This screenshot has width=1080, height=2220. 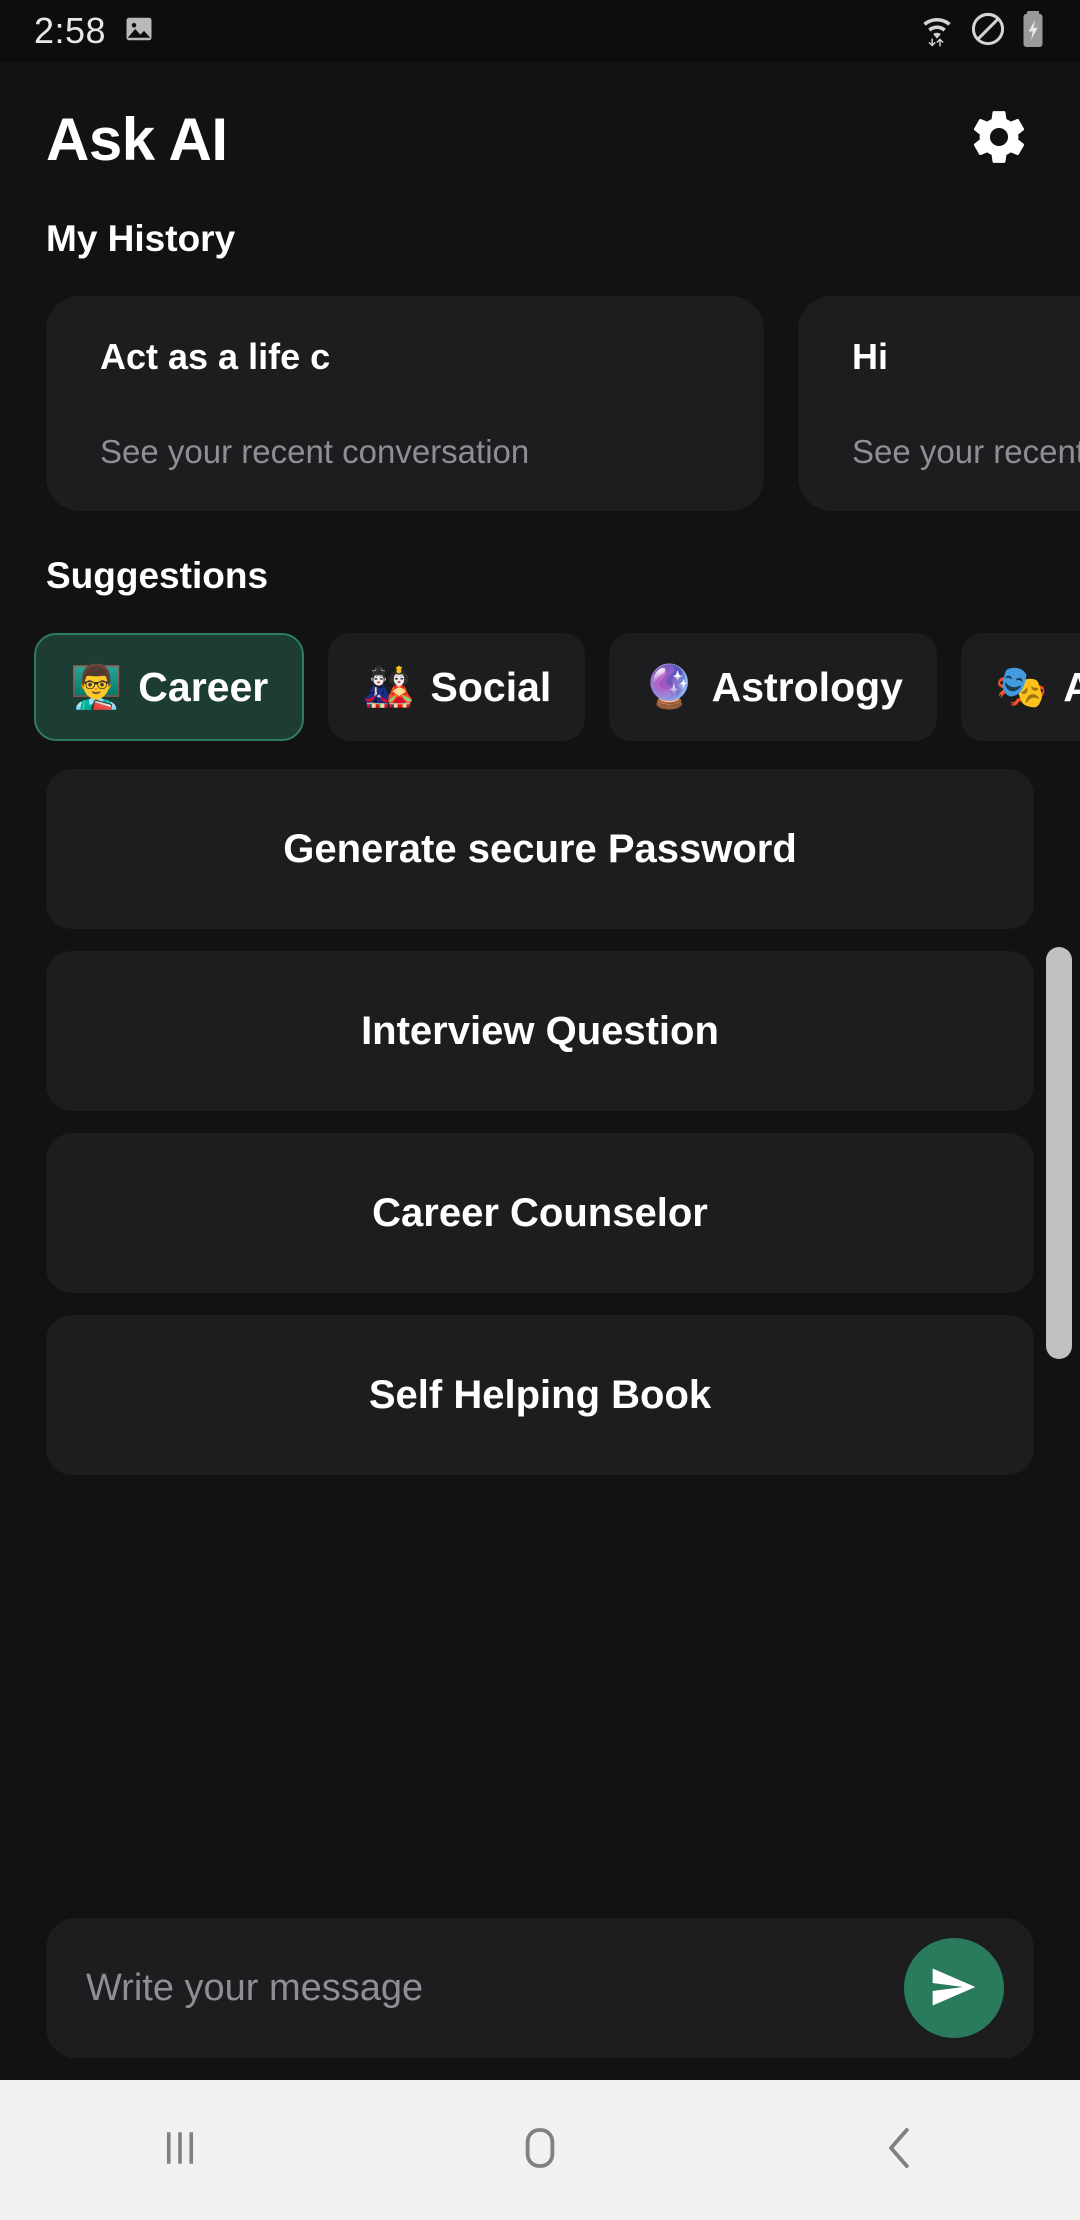 I want to click on recents-button, so click(x=180, y=2150).